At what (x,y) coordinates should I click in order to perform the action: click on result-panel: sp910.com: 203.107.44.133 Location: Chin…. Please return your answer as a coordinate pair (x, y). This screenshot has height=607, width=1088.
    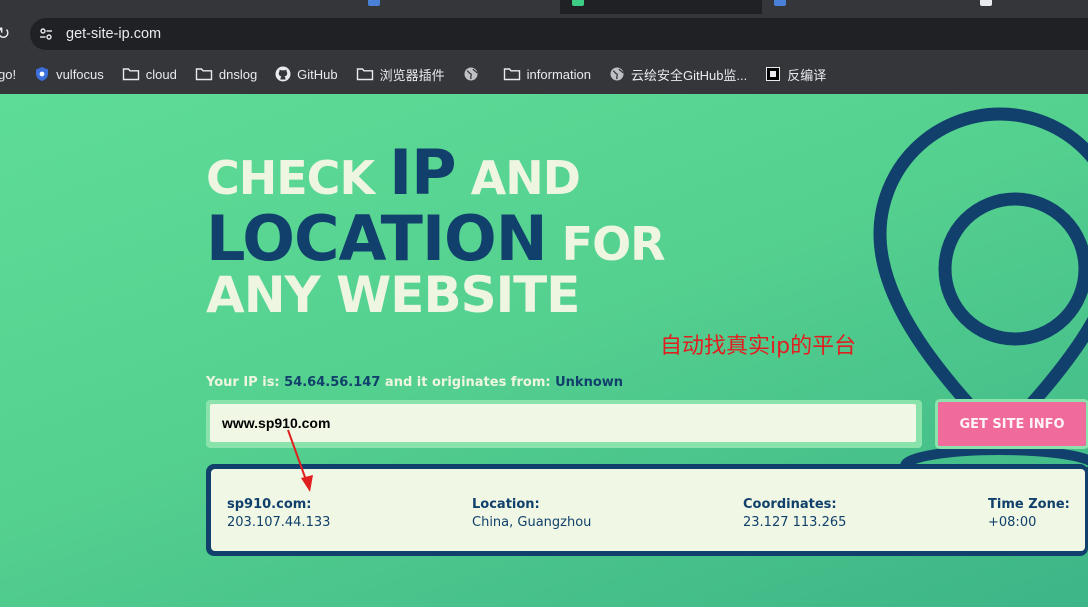
    Looking at the image, I should click on (647, 510).